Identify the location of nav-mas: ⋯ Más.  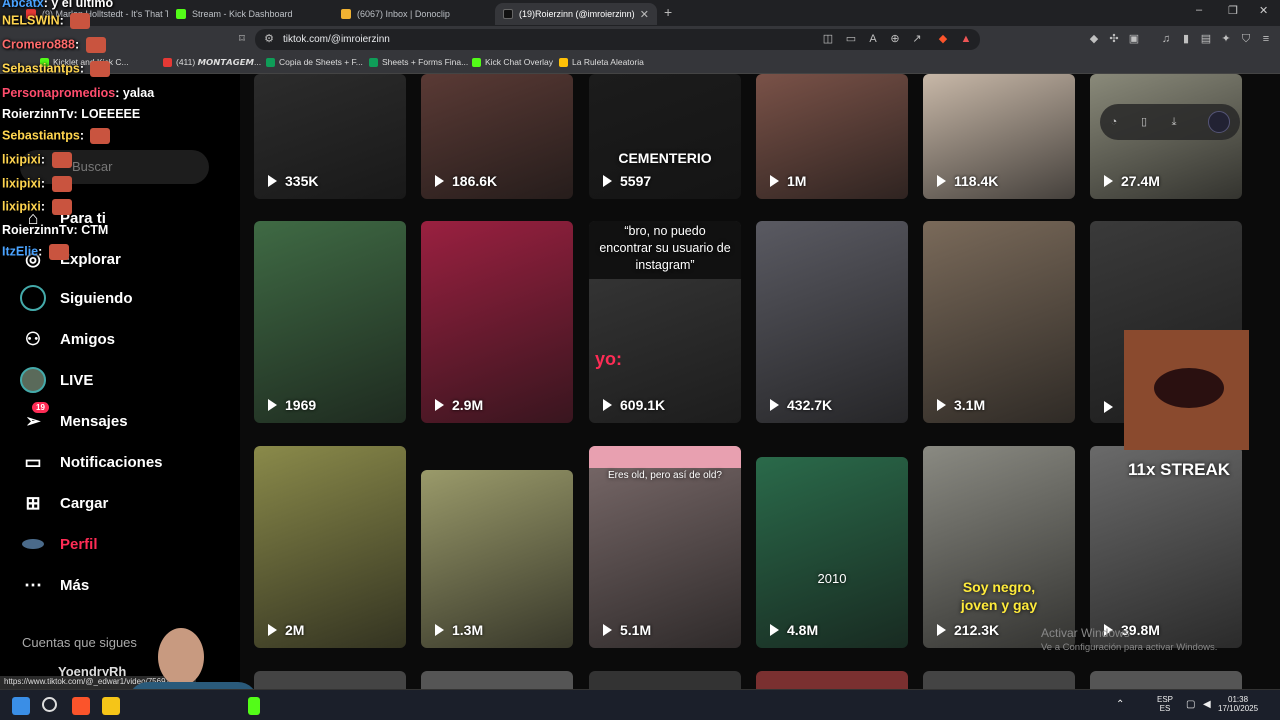
(54, 585).